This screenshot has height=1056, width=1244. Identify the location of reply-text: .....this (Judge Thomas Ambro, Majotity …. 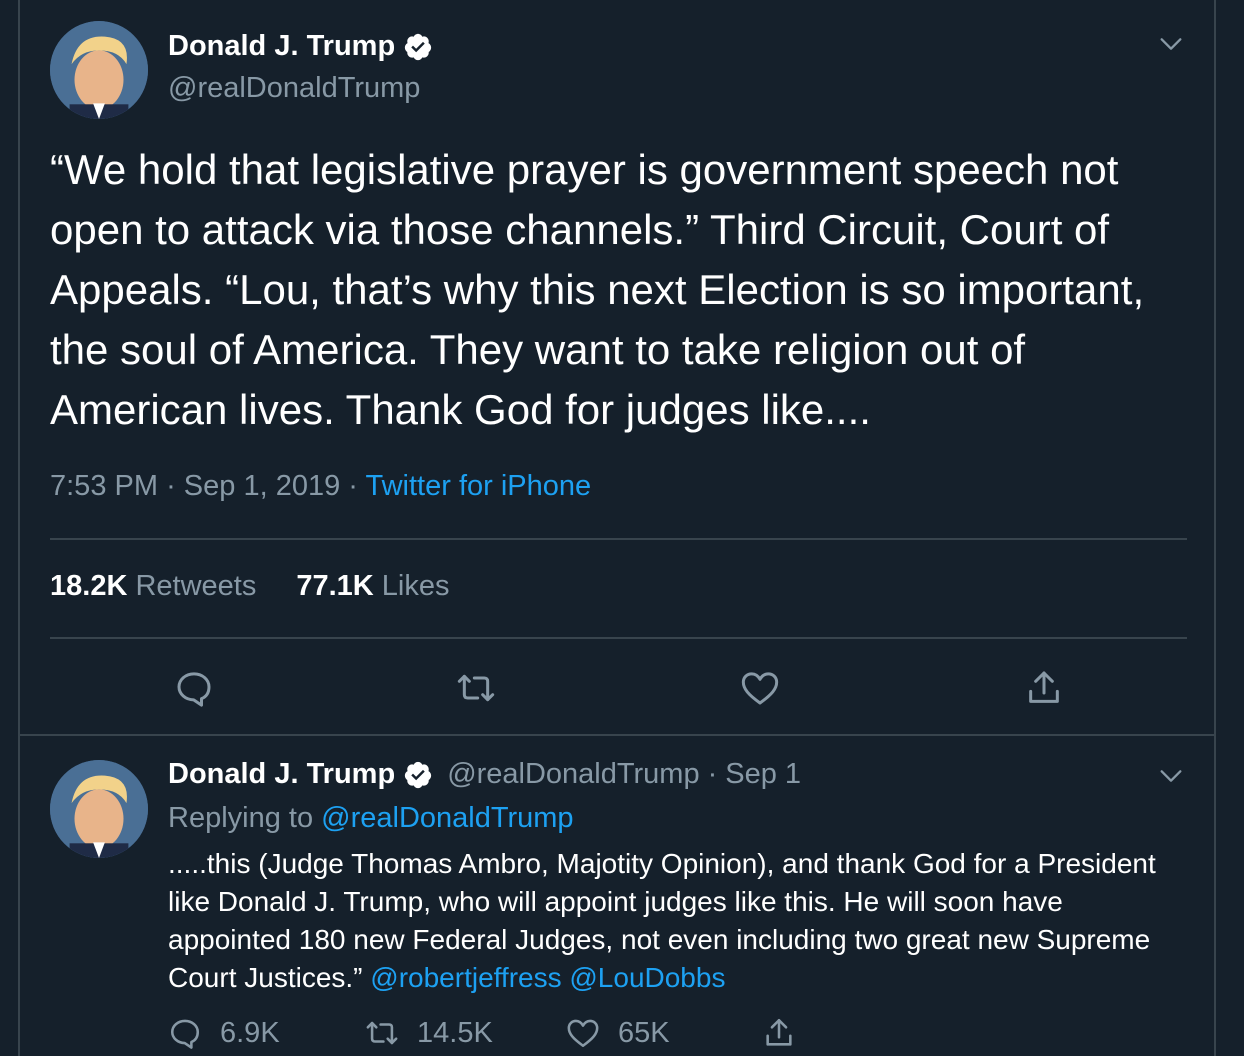
(673, 921).